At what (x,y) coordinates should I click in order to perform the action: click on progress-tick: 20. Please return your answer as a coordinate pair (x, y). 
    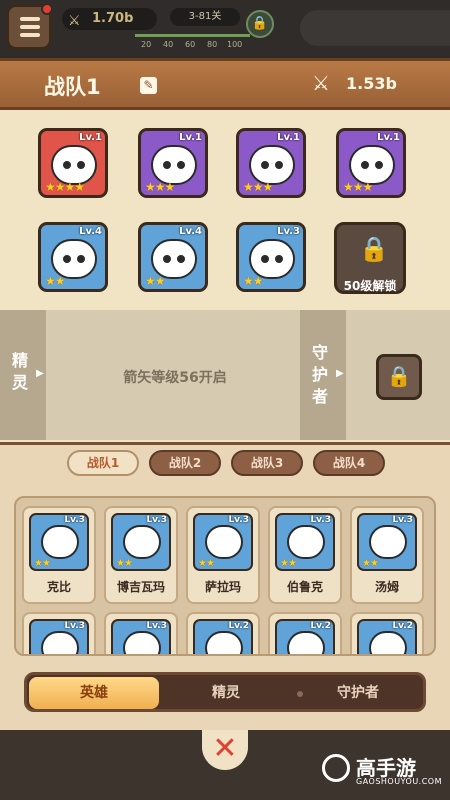
    Looking at the image, I should click on (146, 44).